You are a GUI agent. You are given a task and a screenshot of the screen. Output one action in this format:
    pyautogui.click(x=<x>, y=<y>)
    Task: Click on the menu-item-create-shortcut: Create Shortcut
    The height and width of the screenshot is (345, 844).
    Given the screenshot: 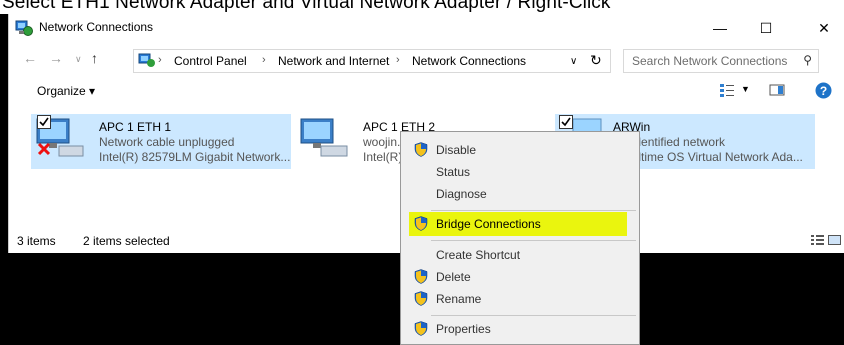 What is the action you would take?
    pyautogui.click(x=520, y=255)
    